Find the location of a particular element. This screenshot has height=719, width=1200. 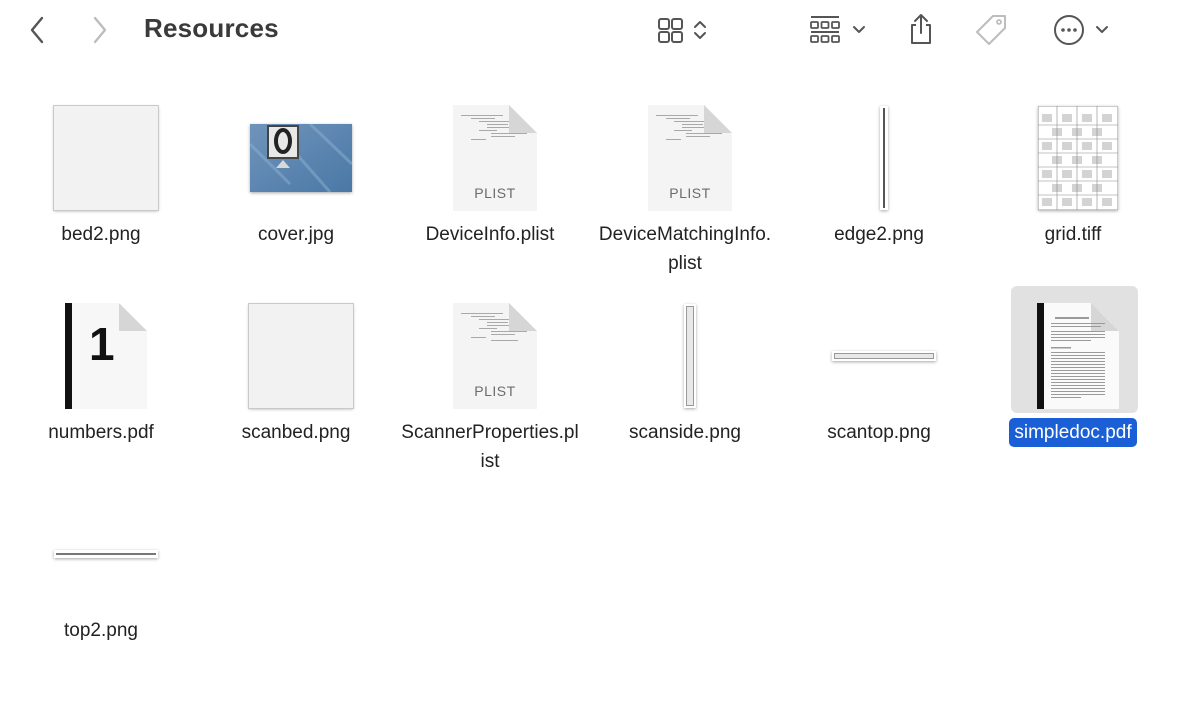

file-item: PLIST DeviceMatchingInfo.plist is located at coordinates (685, 193).